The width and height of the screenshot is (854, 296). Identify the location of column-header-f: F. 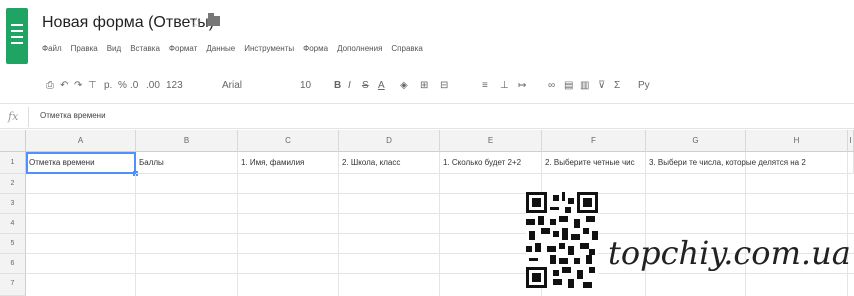
(594, 141).